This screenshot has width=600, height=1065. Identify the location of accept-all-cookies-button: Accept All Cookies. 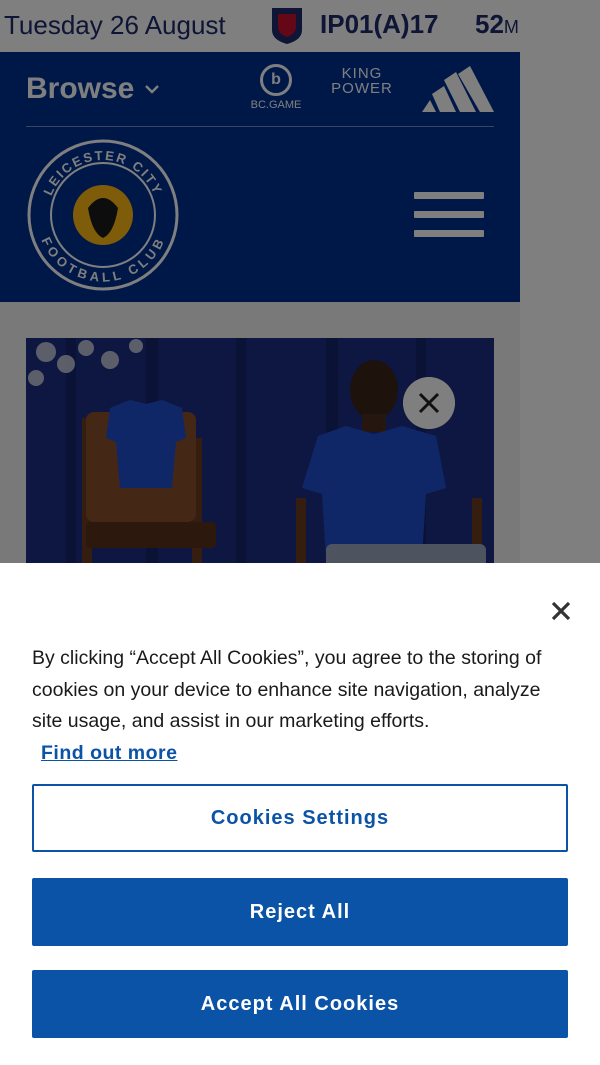
(300, 1004).